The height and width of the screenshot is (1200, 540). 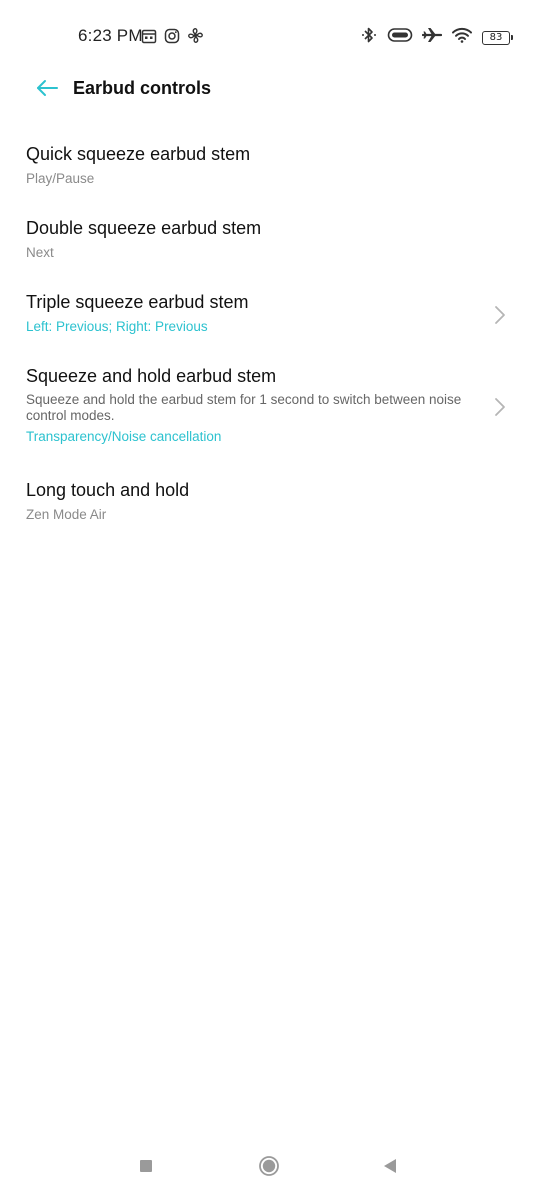 I want to click on wifi-icon, so click(x=462, y=37).